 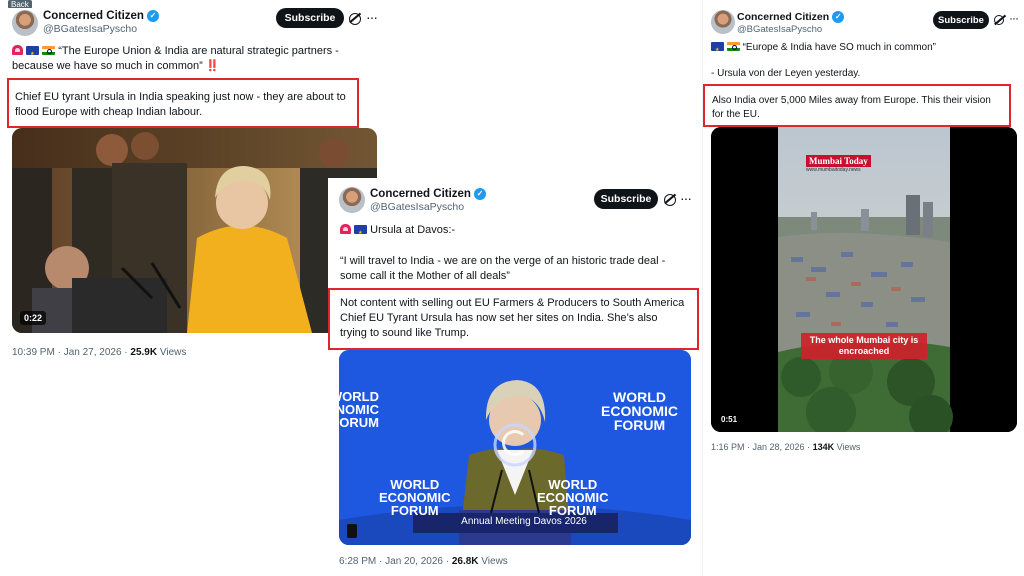 I want to click on tweet-intro: Ursula at Davos:-, so click(x=515, y=232).